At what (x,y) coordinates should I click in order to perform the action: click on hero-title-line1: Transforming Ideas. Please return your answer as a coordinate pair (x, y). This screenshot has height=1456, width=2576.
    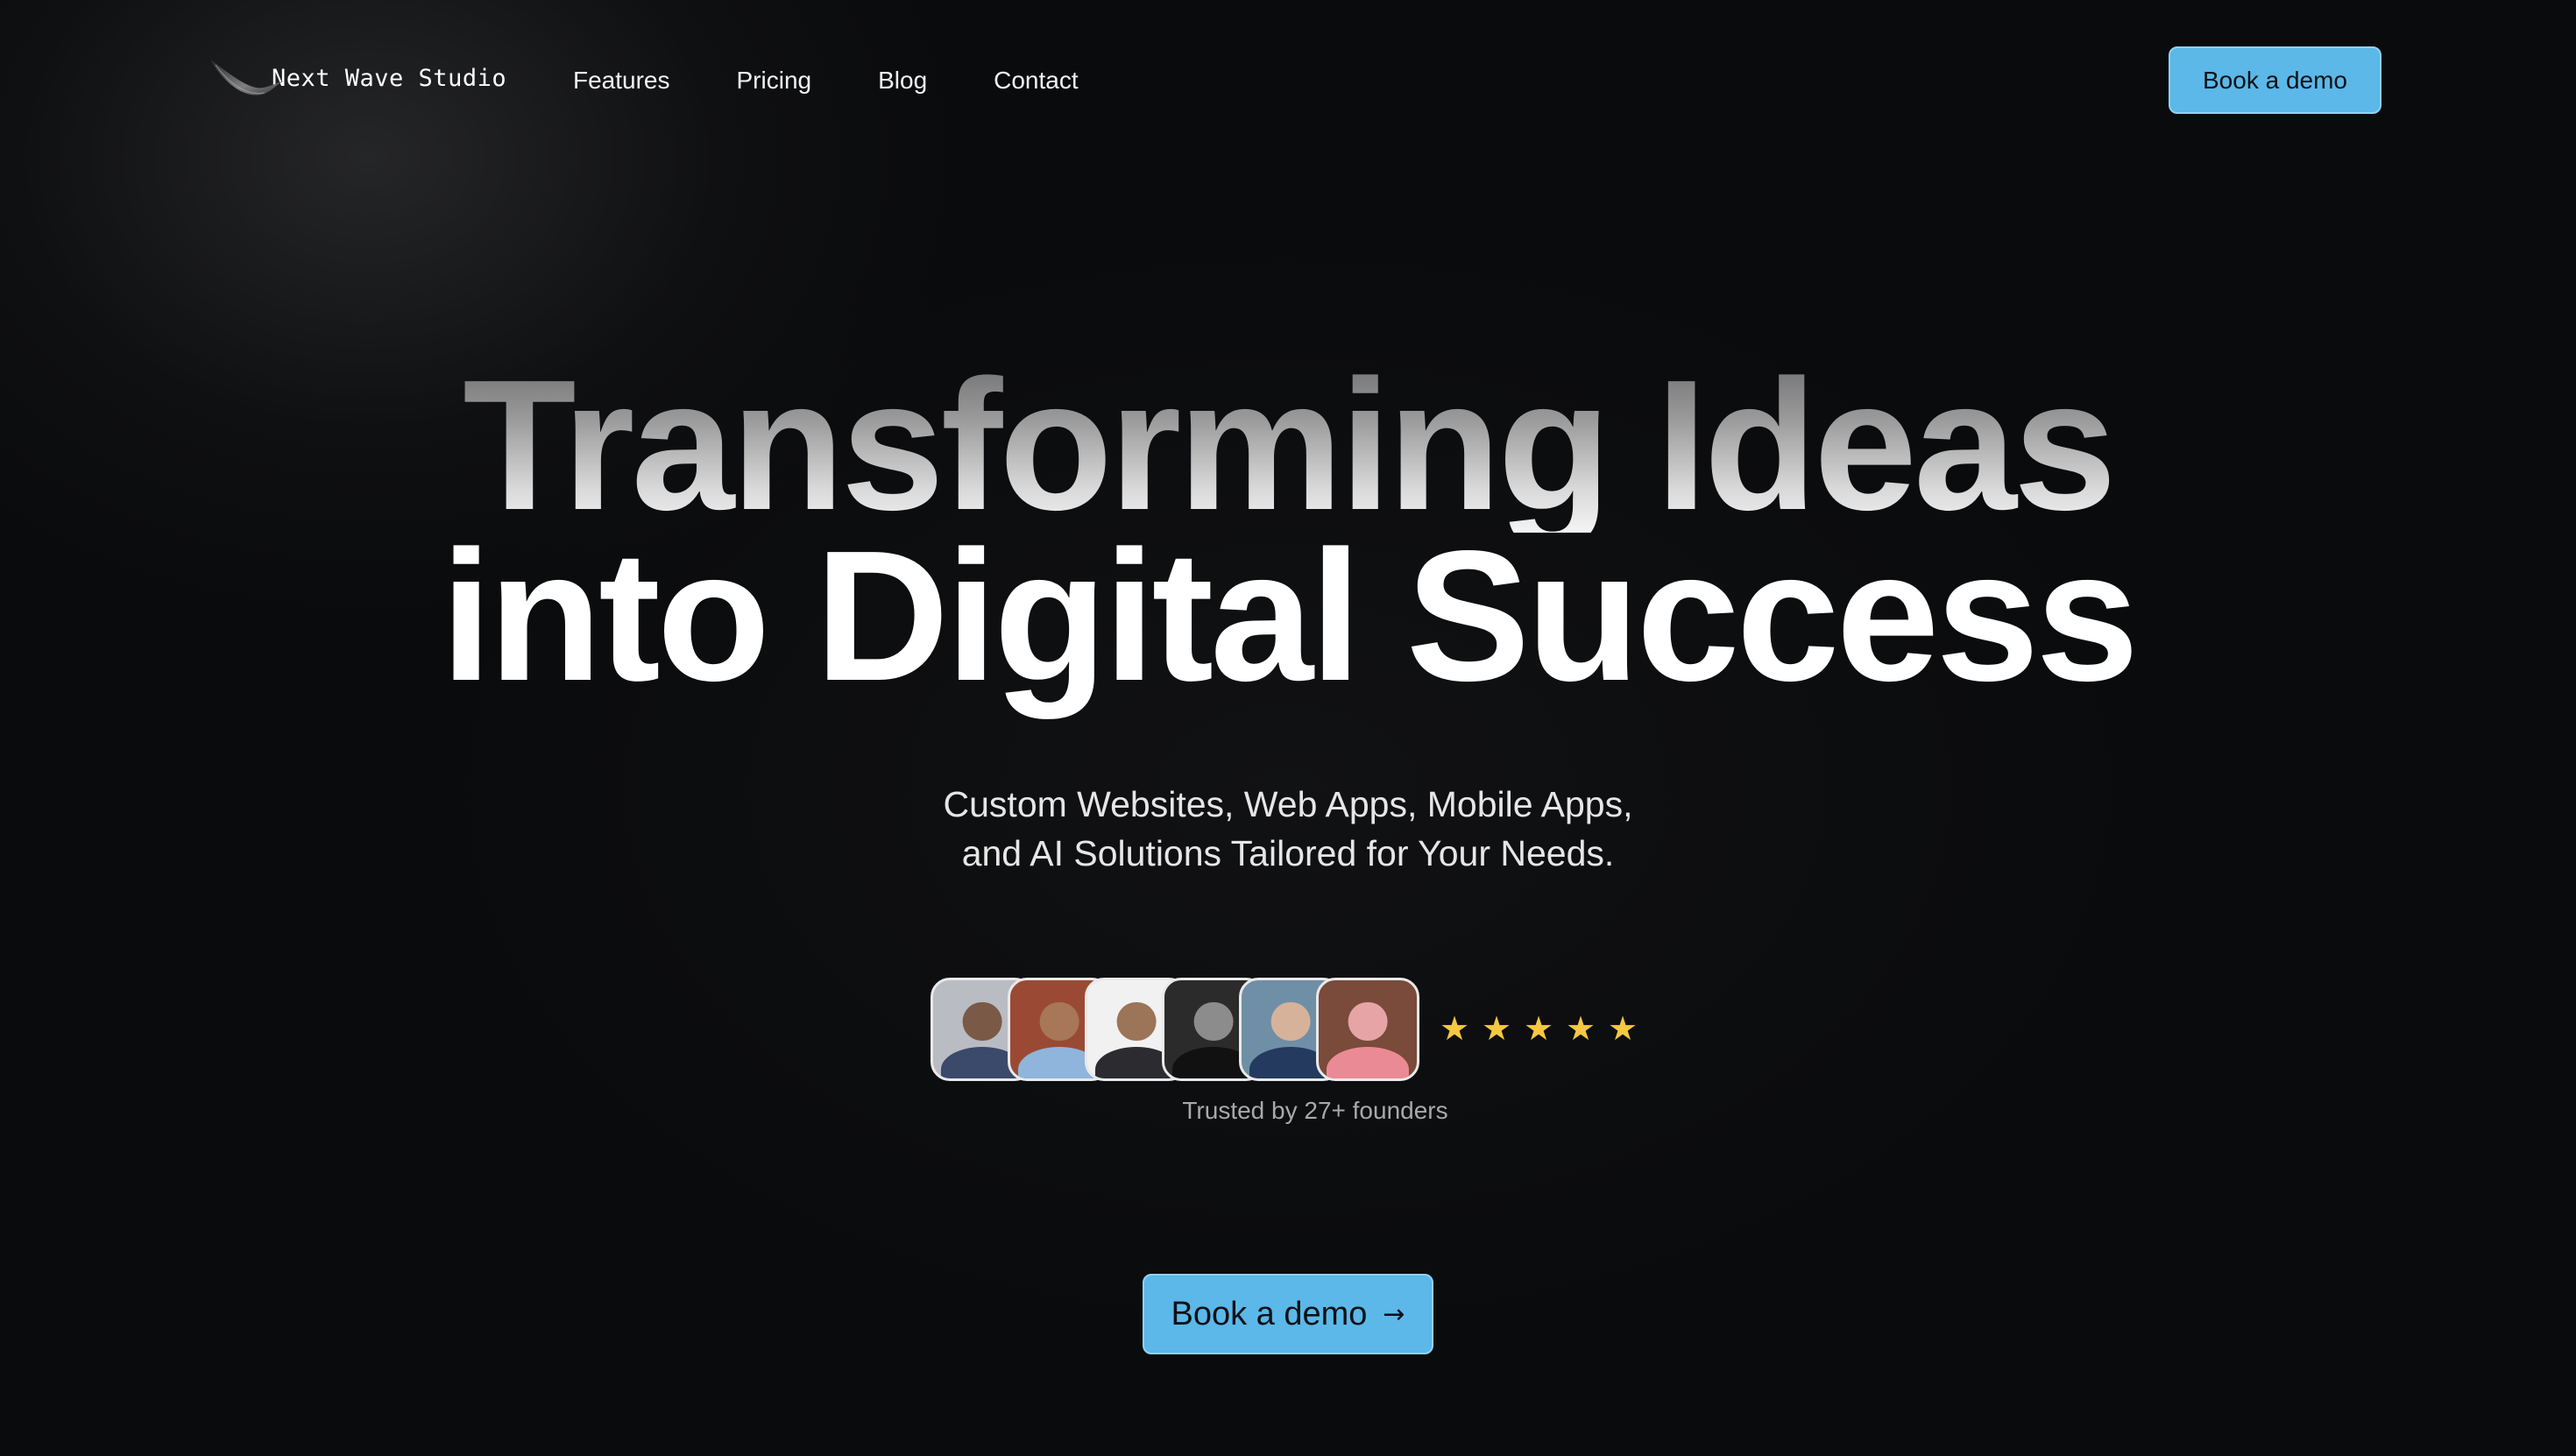
    Looking at the image, I should click on (1288, 445).